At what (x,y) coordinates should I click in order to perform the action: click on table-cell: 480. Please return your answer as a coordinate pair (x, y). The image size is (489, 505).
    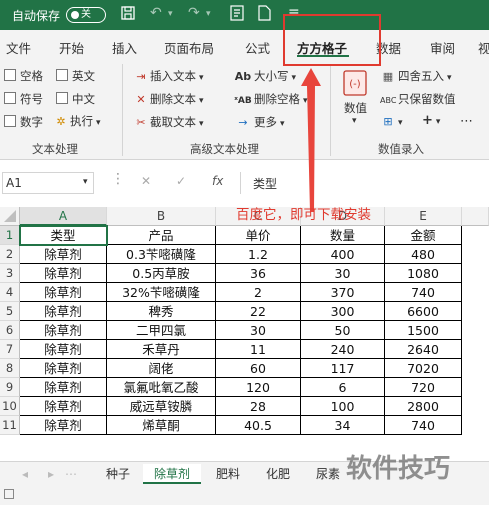
    Looking at the image, I should click on (423, 254).